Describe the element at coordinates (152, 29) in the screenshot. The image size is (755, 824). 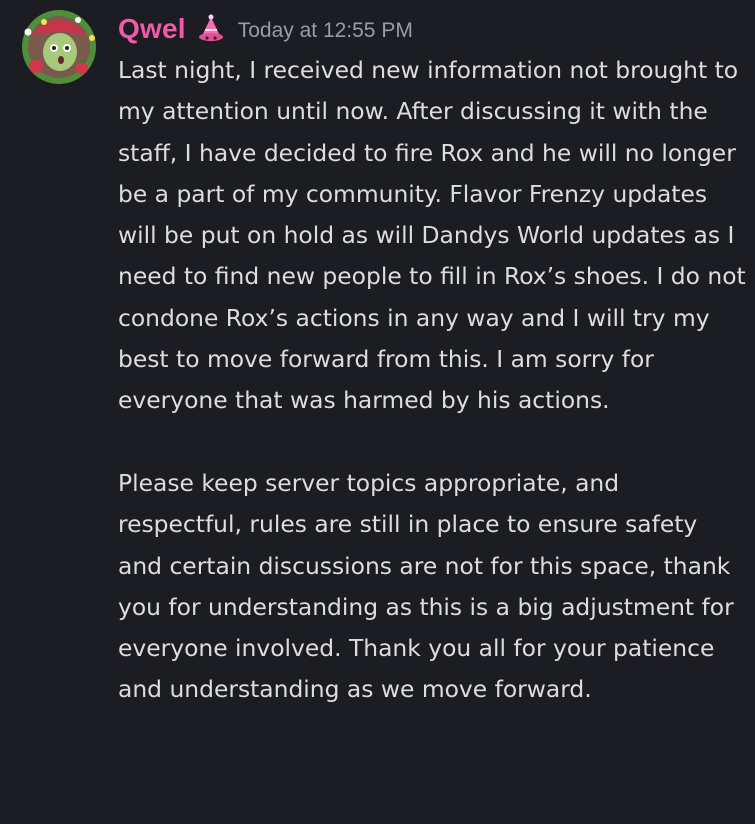
I see `username: Qwel` at that location.